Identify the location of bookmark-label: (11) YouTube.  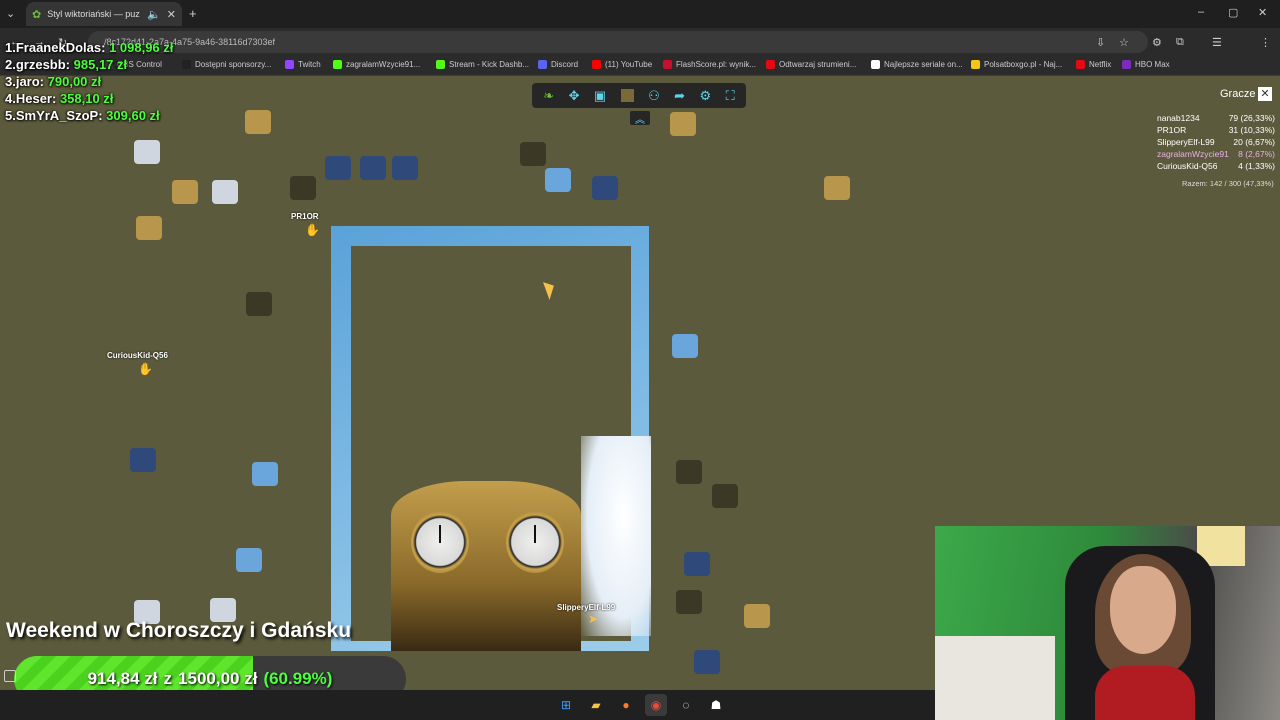
(629, 64).